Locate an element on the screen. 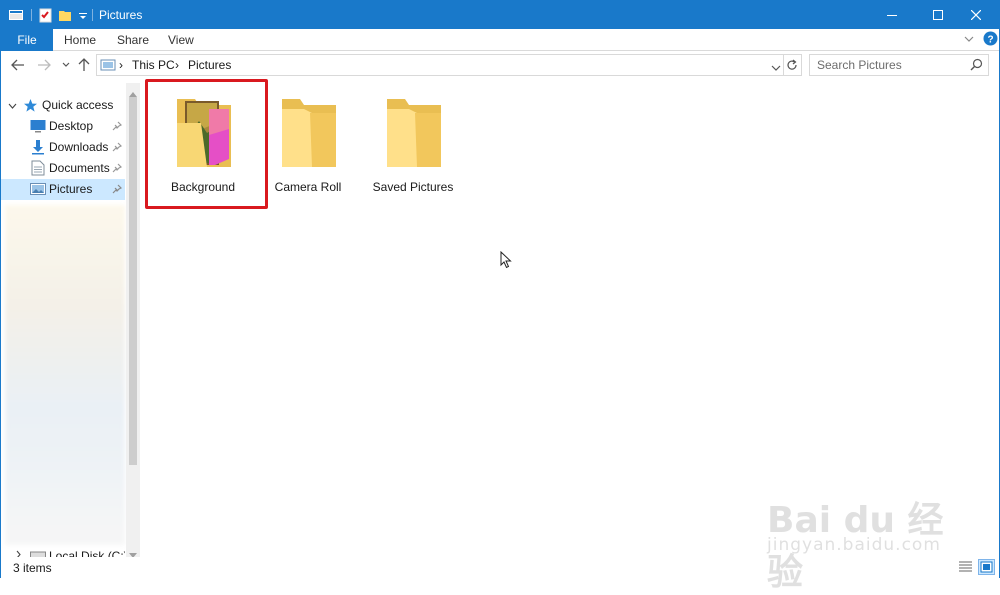 The width and height of the screenshot is (1000, 595). search-input is located at coordinates (888, 65).